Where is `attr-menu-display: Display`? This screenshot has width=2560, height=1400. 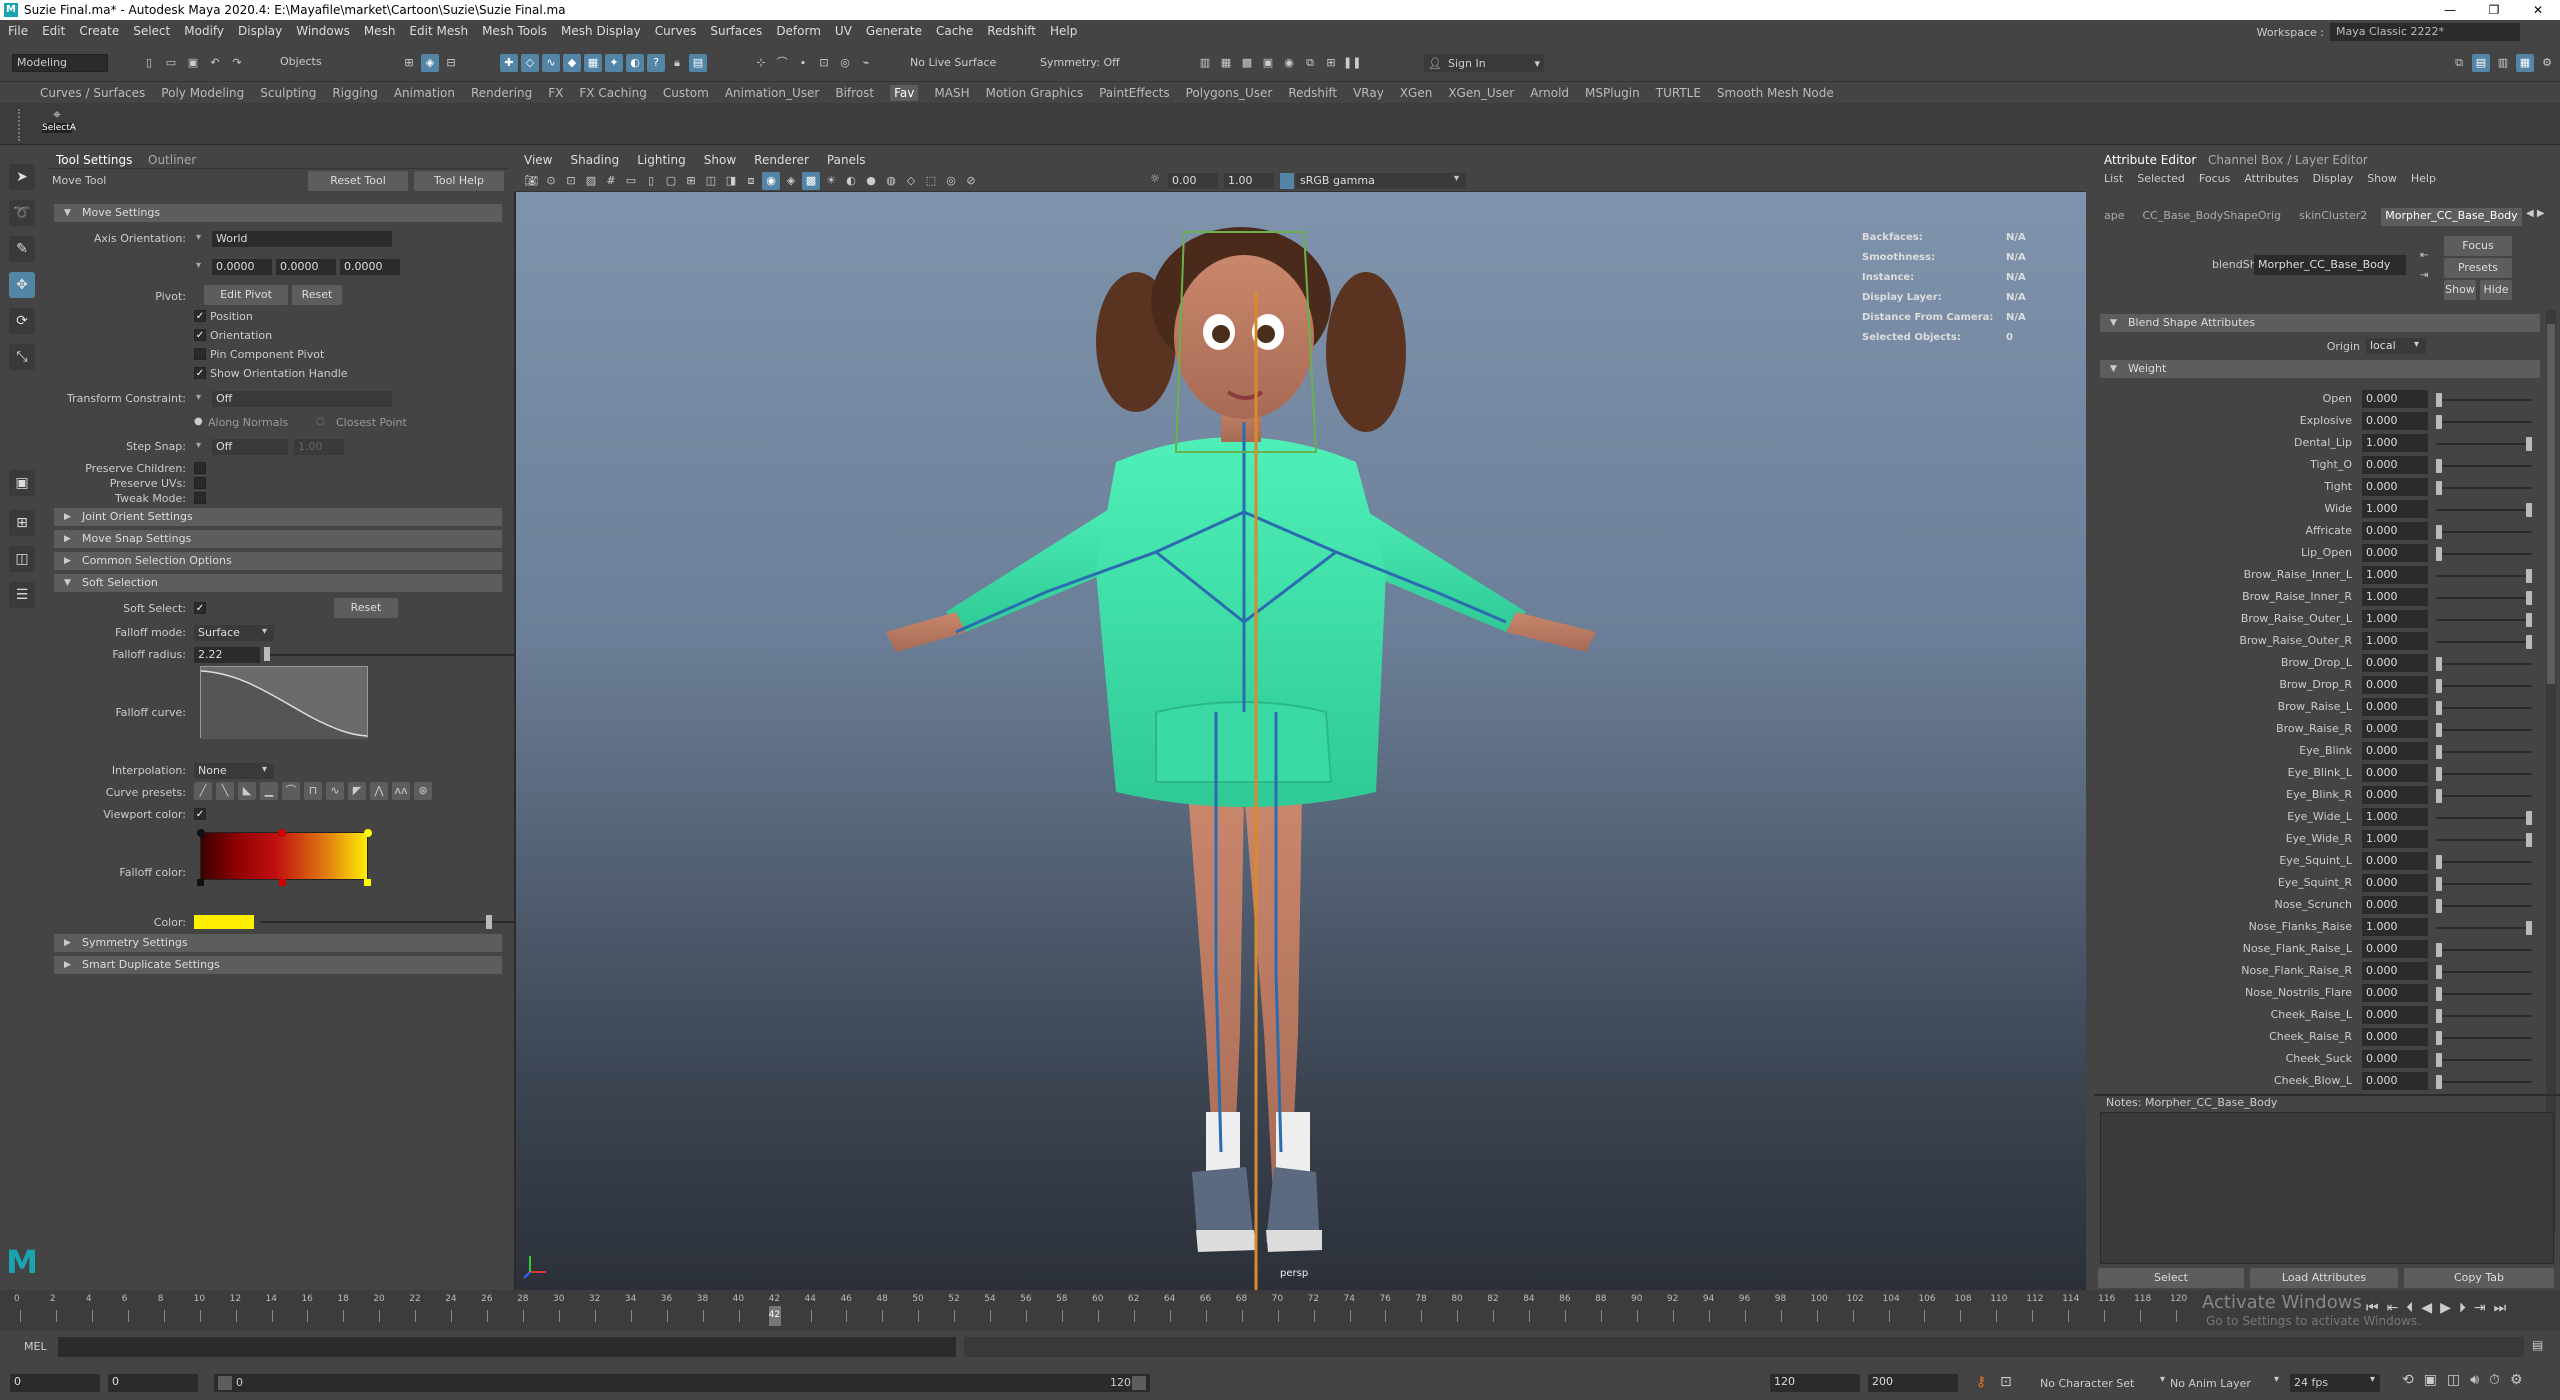 attr-menu-display: Display is located at coordinates (2333, 178).